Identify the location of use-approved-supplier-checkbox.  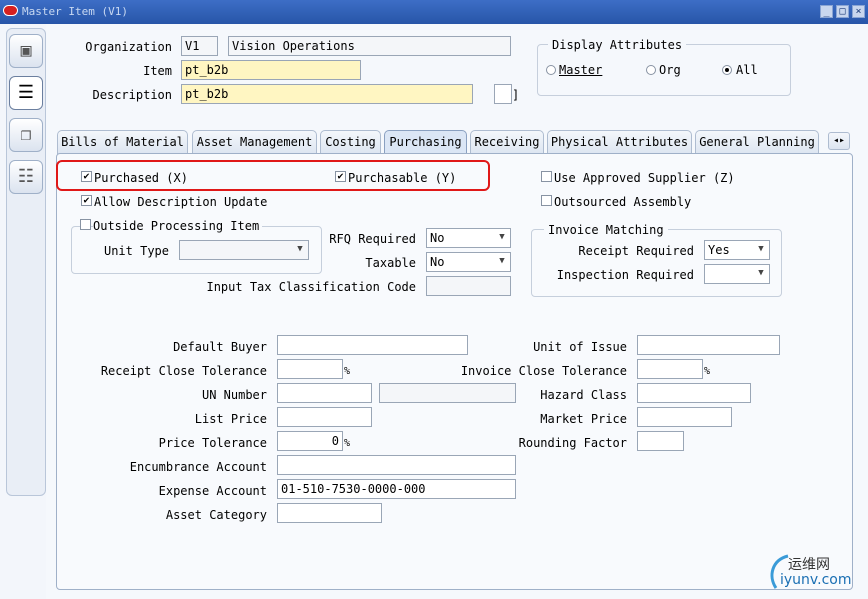
(546, 176).